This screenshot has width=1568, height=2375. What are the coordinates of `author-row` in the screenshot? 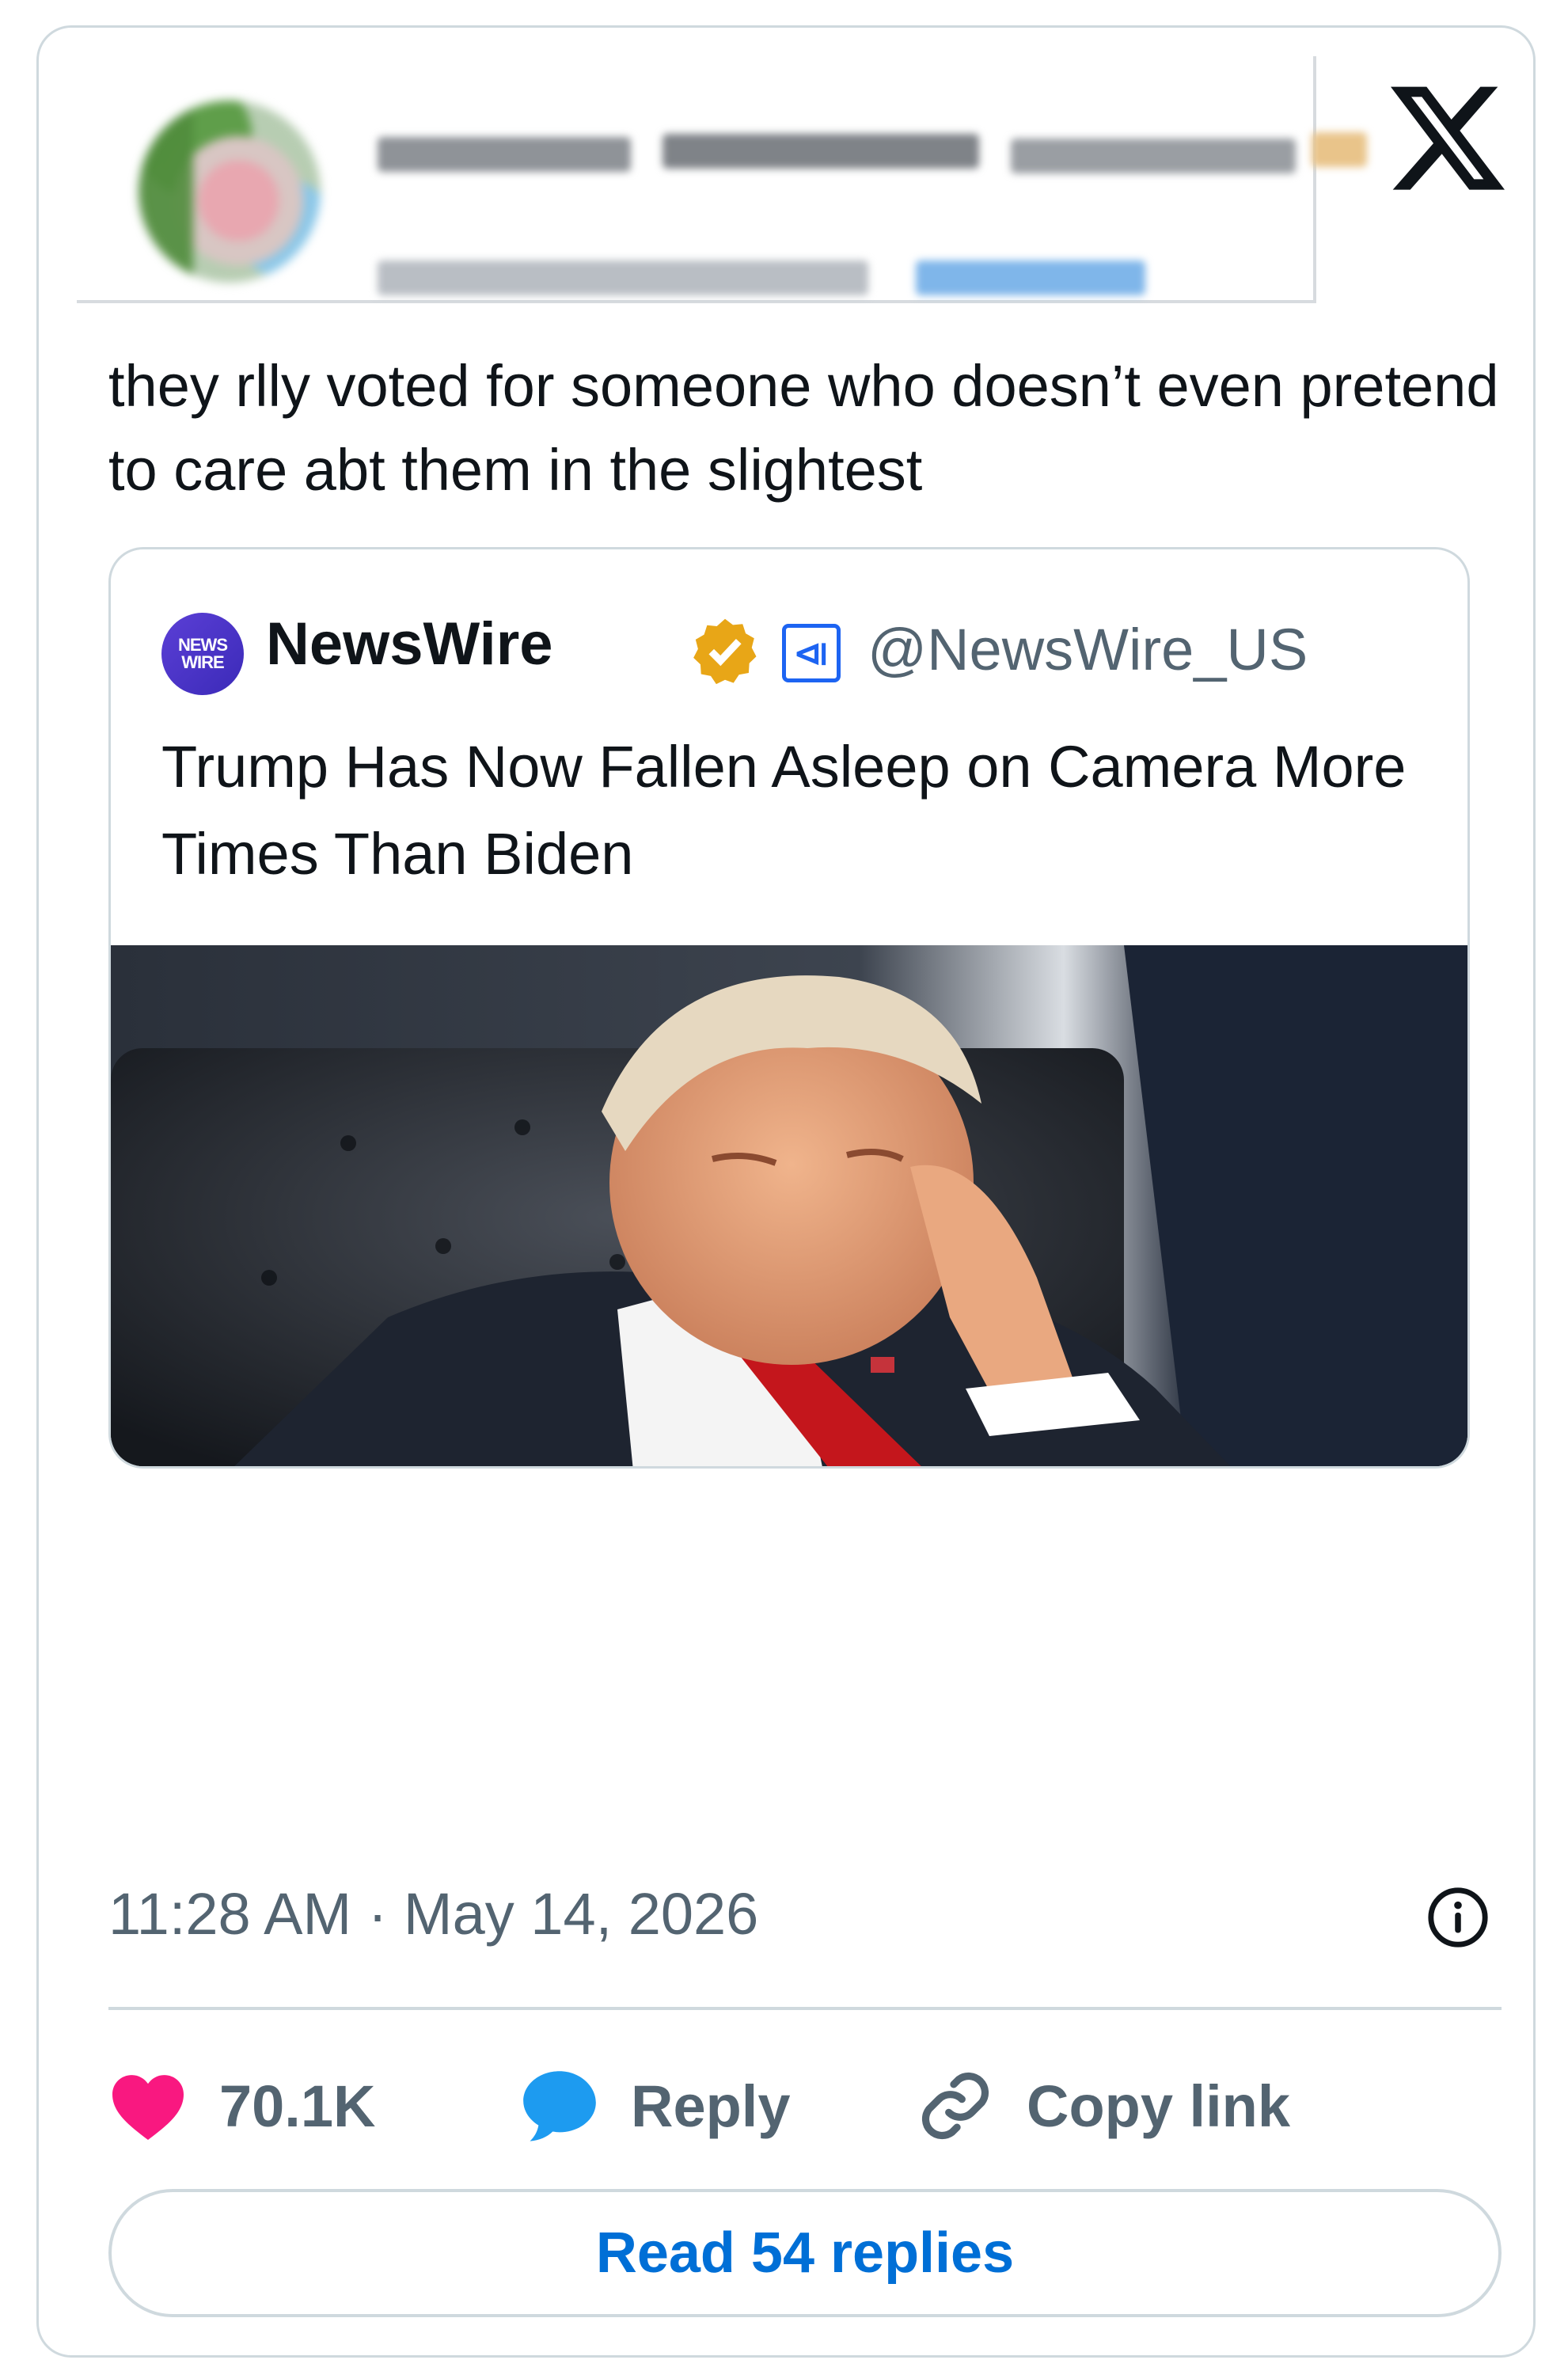 It's located at (722, 179).